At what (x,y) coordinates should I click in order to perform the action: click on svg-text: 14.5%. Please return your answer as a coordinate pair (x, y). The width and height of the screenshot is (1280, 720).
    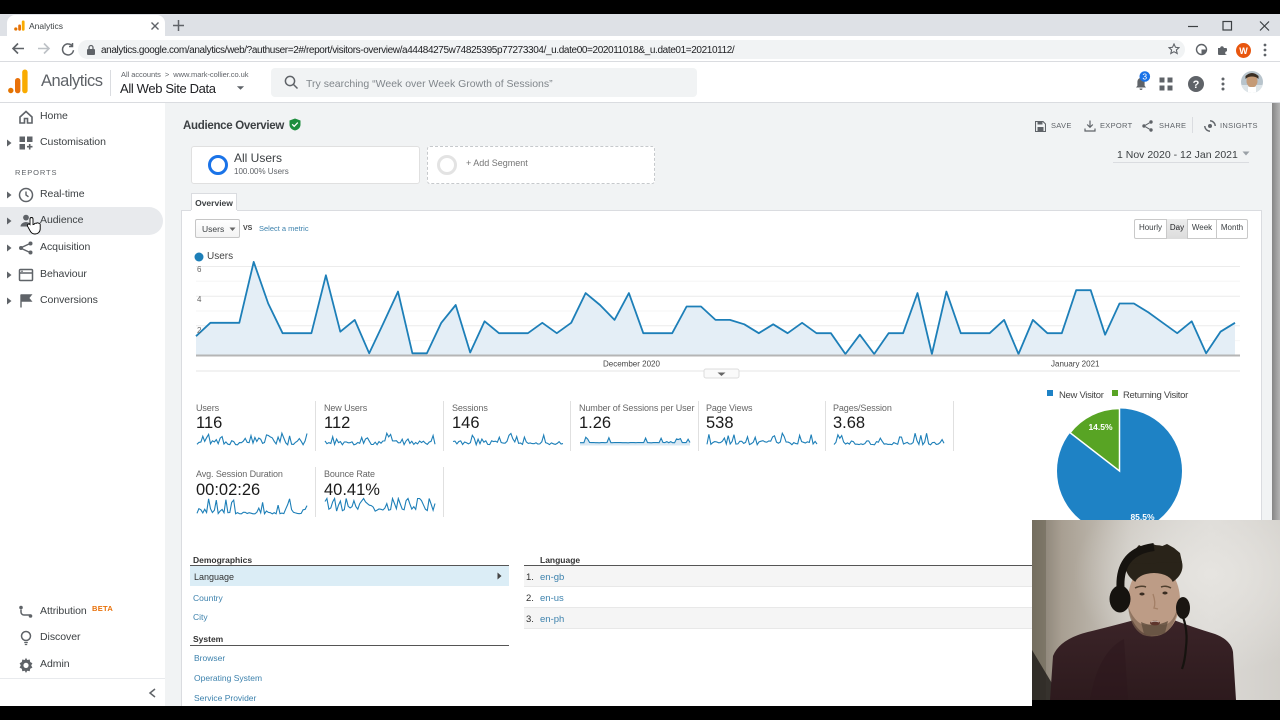
    Looking at the image, I should click on (1100, 427).